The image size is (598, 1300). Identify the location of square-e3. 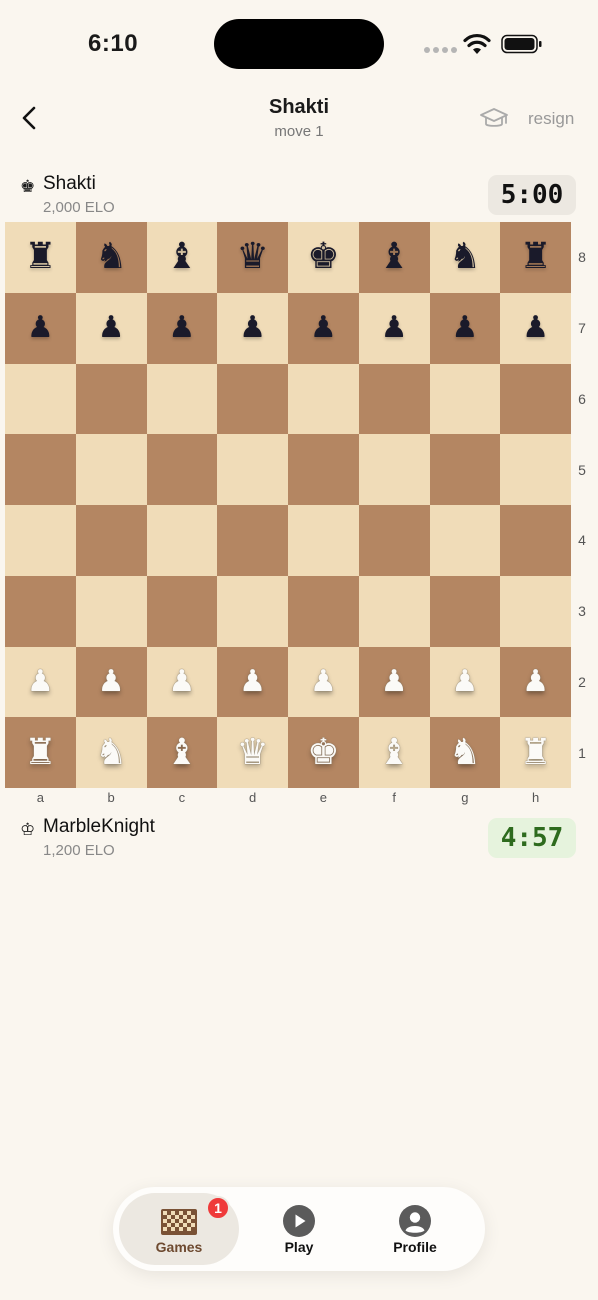
(323, 611).